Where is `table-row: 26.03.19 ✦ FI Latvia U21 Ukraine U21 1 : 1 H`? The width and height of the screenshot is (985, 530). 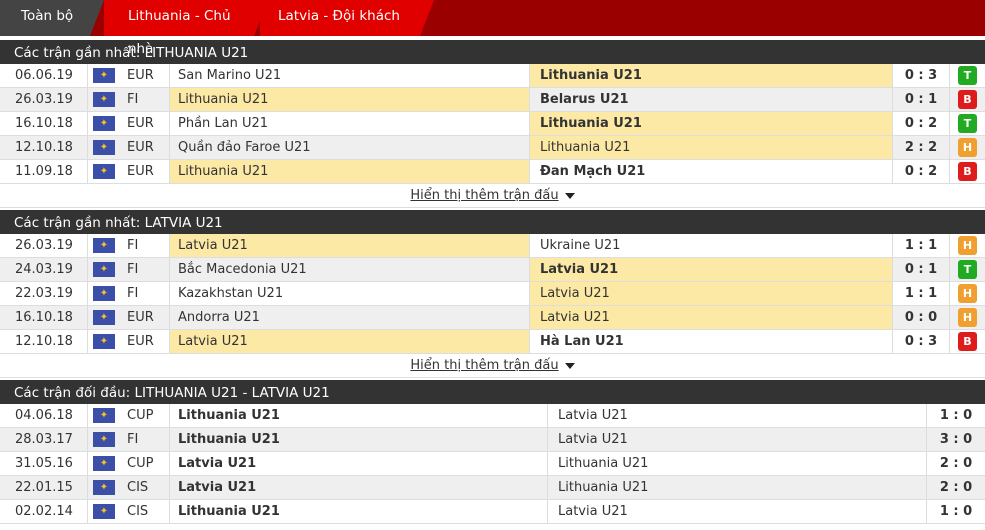 table-row: 26.03.19 ✦ FI Latvia U21 Ukraine U21 1 : 1 H is located at coordinates (492, 246).